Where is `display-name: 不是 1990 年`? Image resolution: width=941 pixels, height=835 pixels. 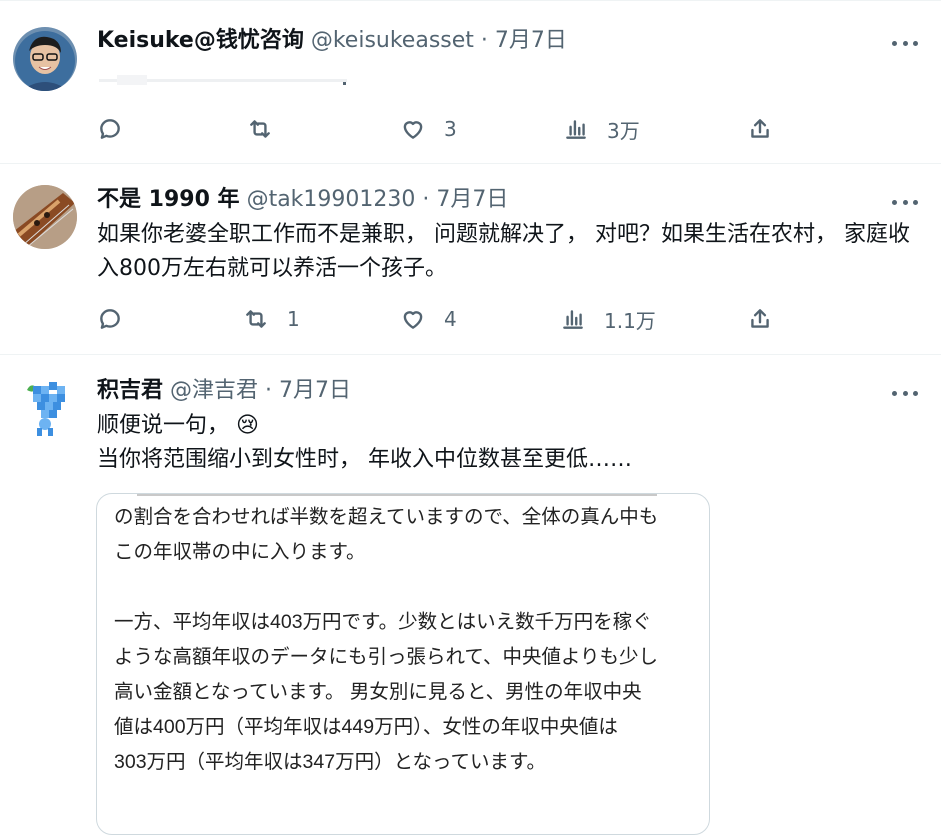 display-name: 不是 1990 年 is located at coordinates (168, 199).